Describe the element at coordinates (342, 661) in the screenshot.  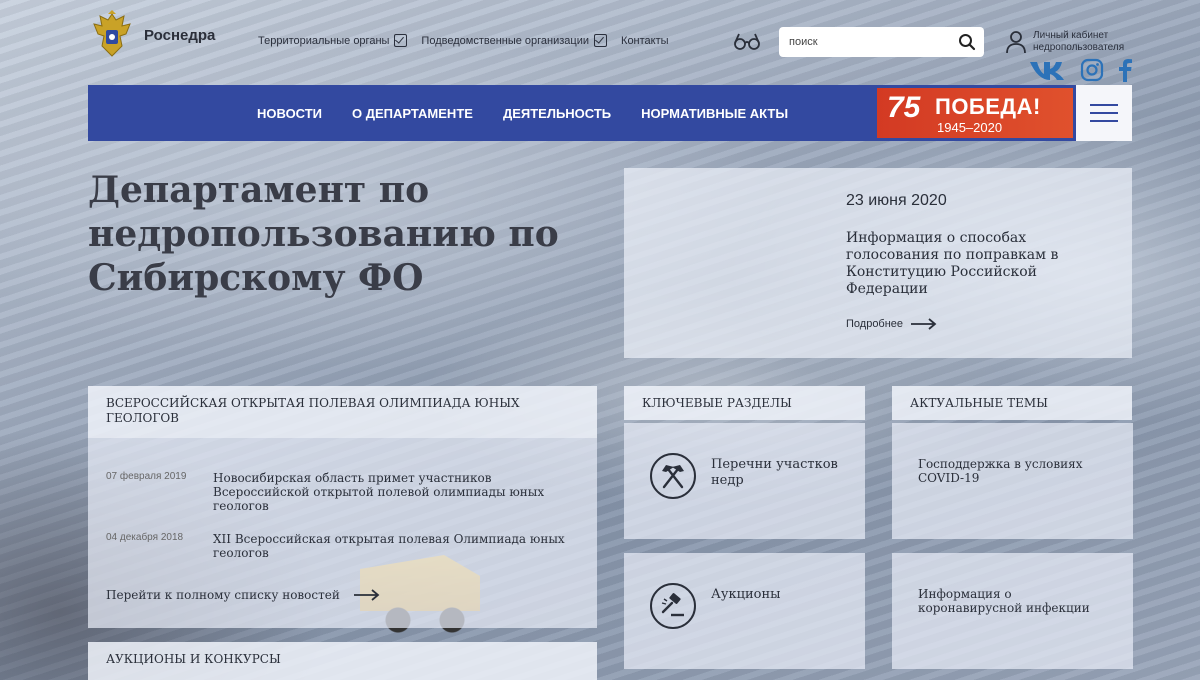
I see `auctions-heading: АУКЦИОНЫ И КОНКУРСЫ` at that location.